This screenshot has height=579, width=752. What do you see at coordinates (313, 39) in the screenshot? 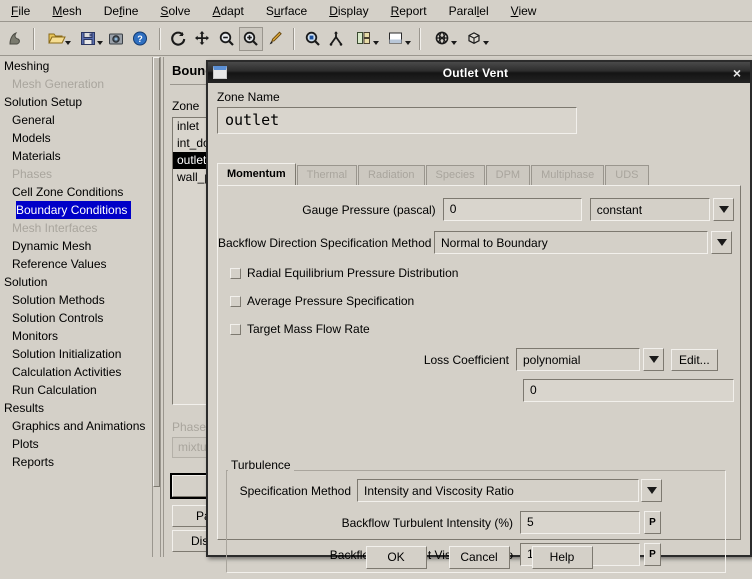
I see `zoom-region-icon` at bounding box center [313, 39].